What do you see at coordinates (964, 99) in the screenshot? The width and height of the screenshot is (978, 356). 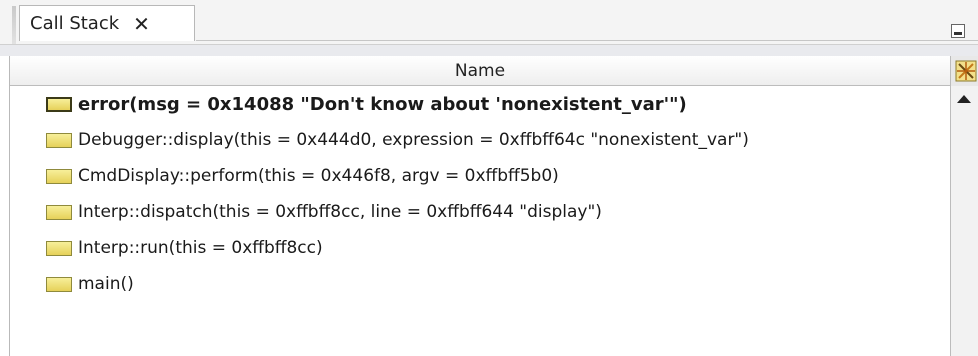 I see `scroll-up-arrow-icon` at bounding box center [964, 99].